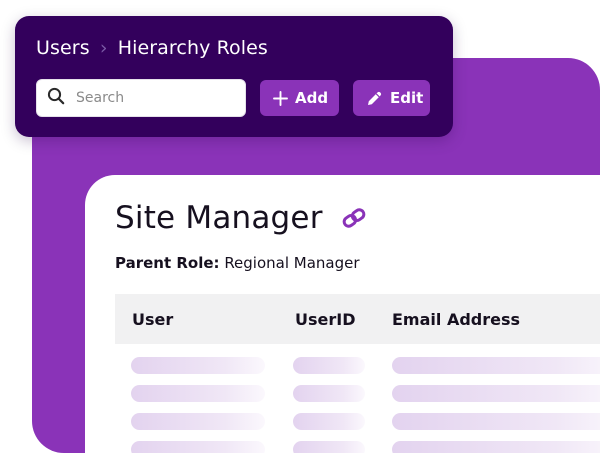 The width and height of the screenshot is (600, 453). I want to click on breadcrumb: Users › Hierarchy Roles, so click(234, 48).